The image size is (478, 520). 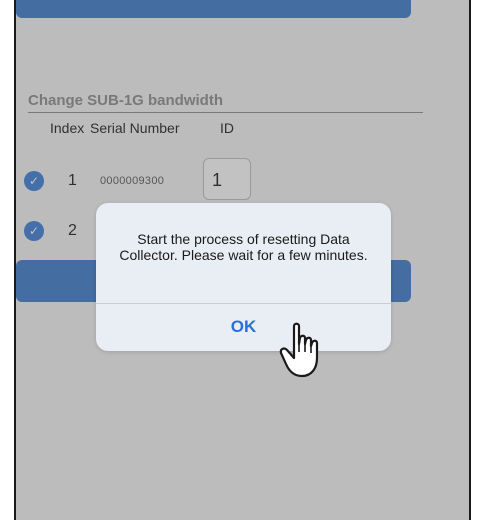 What do you see at coordinates (299, 350) in the screenshot?
I see `pointing-hand-cursor-icon` at bounding box center [299, 350].